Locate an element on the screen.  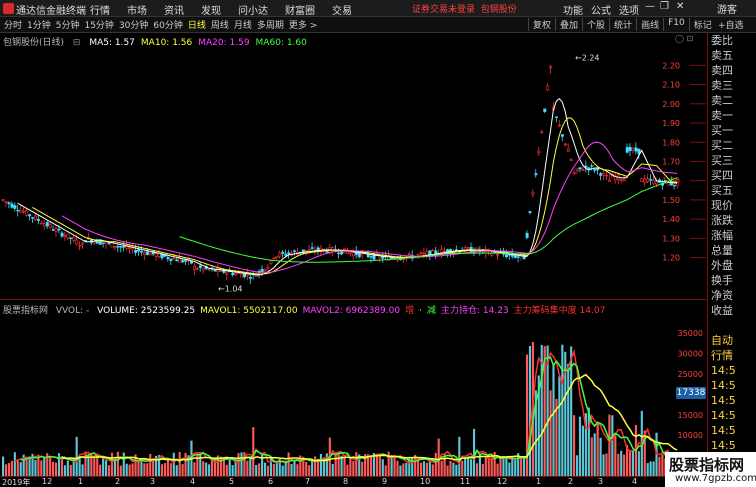
period-tab: 5分钟 is located at coordinates (68, 24).